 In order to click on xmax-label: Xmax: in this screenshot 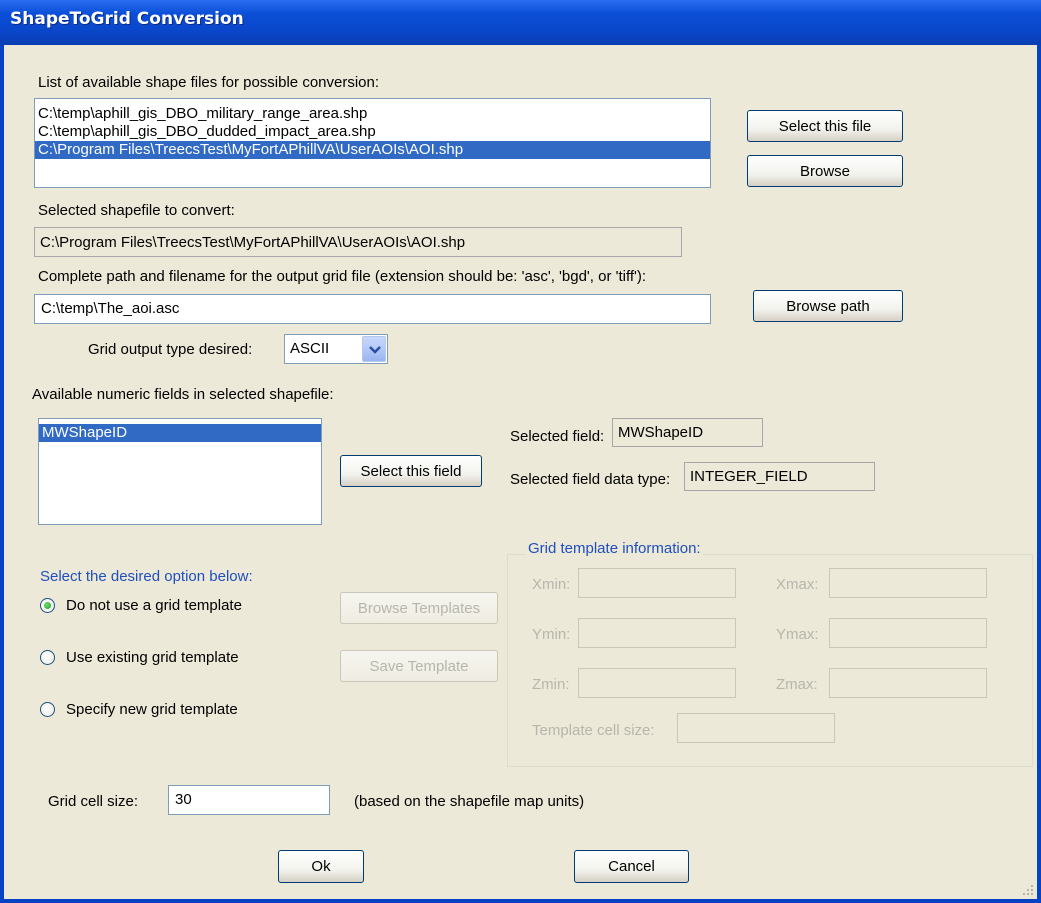, I will do `click(797, 584)`.